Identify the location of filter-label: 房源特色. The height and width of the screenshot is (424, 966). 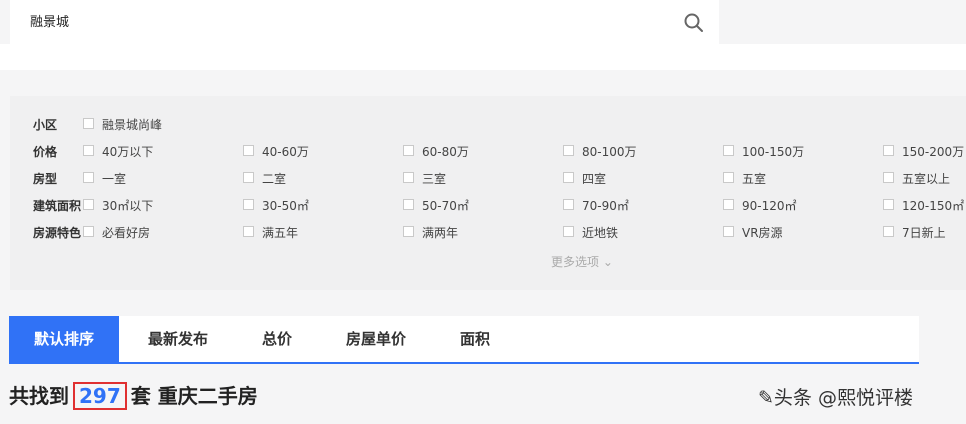
(57, 233).